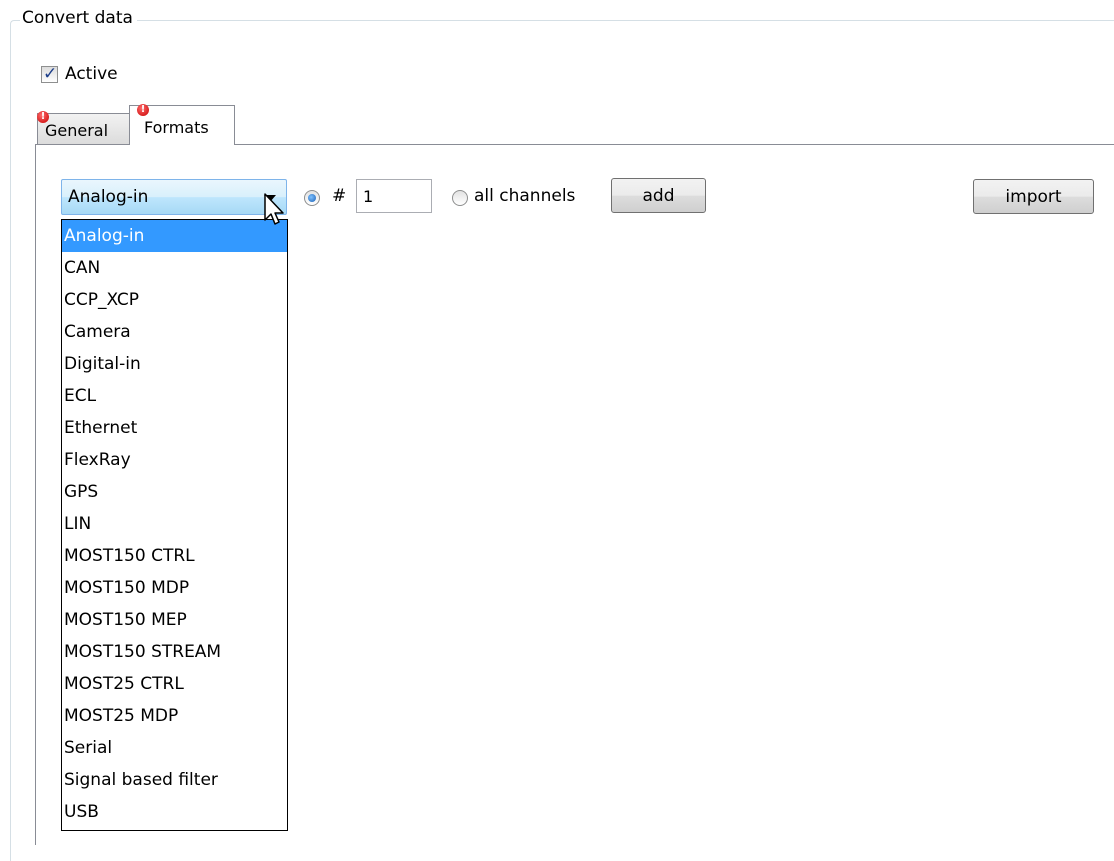  Describe the element at coordinates (174, 588) in the screenshot. I see `dropdown-option: MOST150 MDP` at that location.